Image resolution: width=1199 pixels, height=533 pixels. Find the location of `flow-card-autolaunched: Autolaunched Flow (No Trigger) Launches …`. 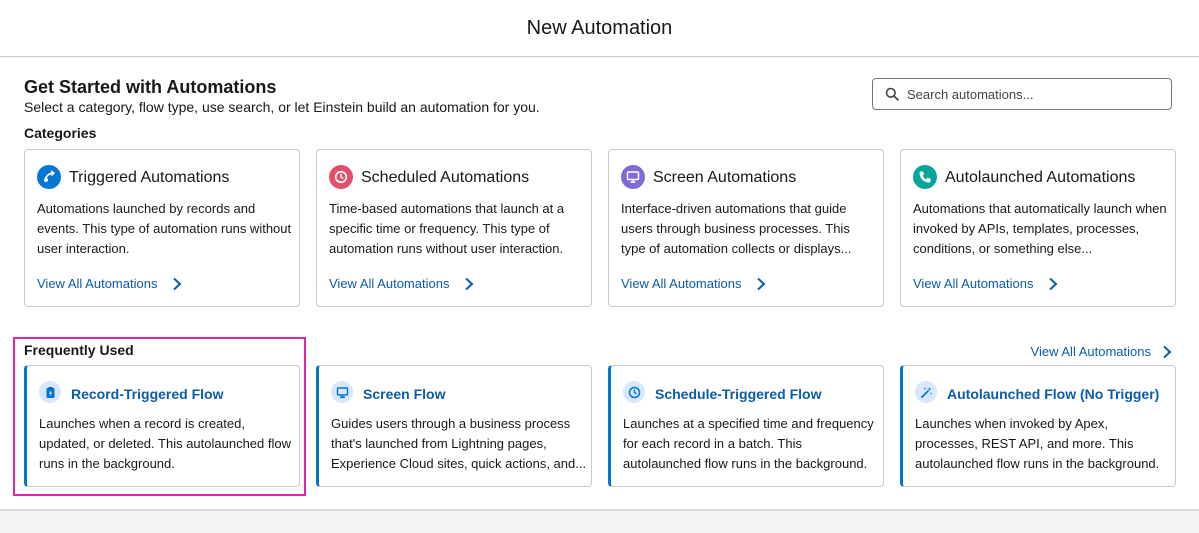

flow-card-autolaunched: Autolaunched Flow (No Trigger) Launches … is located at coordinates (1038, 426).